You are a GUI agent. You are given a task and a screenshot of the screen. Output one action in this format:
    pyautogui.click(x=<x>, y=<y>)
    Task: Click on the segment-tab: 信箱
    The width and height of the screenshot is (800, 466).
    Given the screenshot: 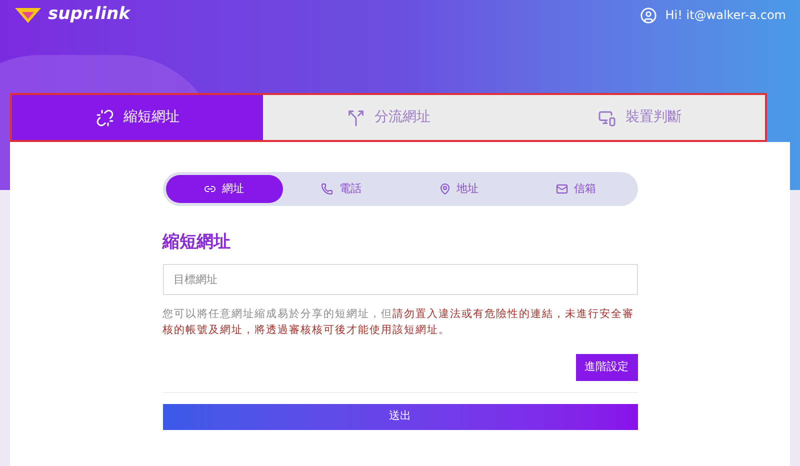 What is the action you would take?
    pyautogui.click(x=575, y=189)
    